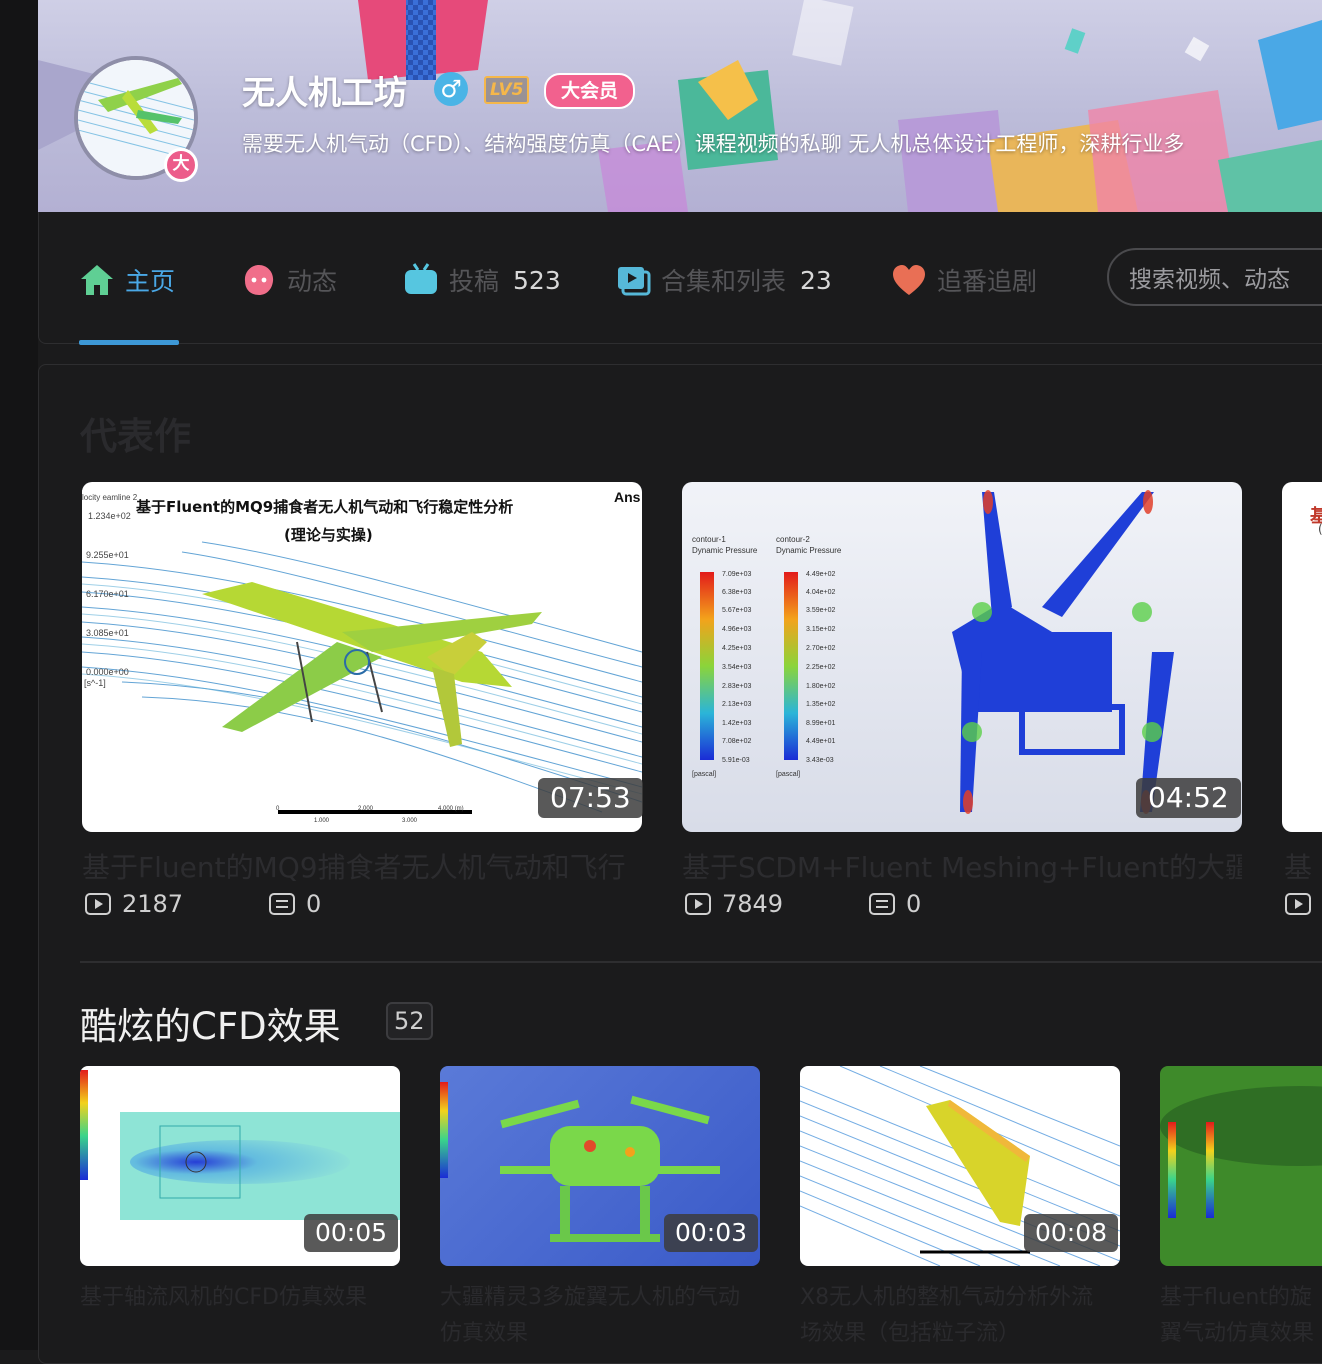  I want to click on svg-text: 2.000, so click(366, 809).